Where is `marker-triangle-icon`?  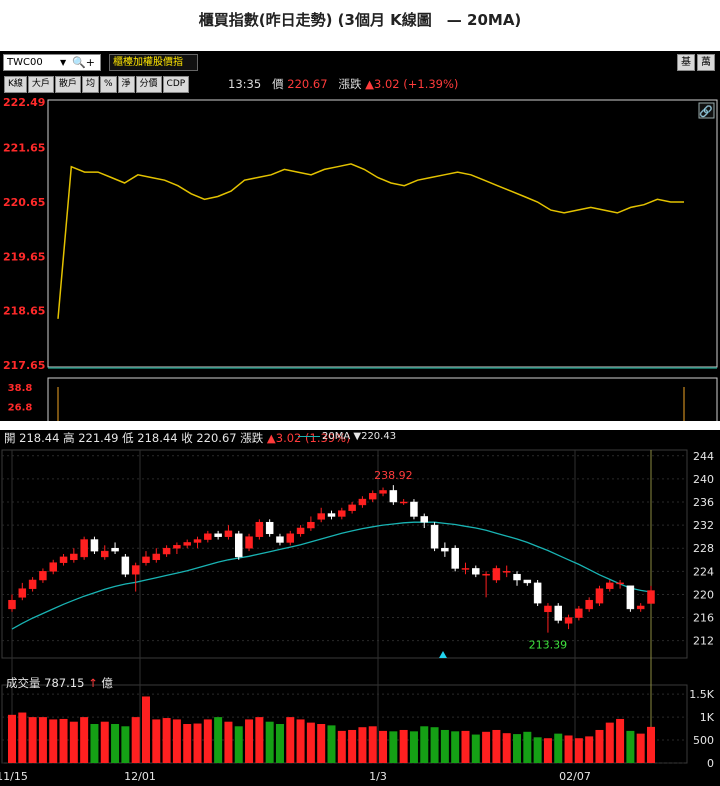
marker-triangle-icon is located at coordinates (443, 654).